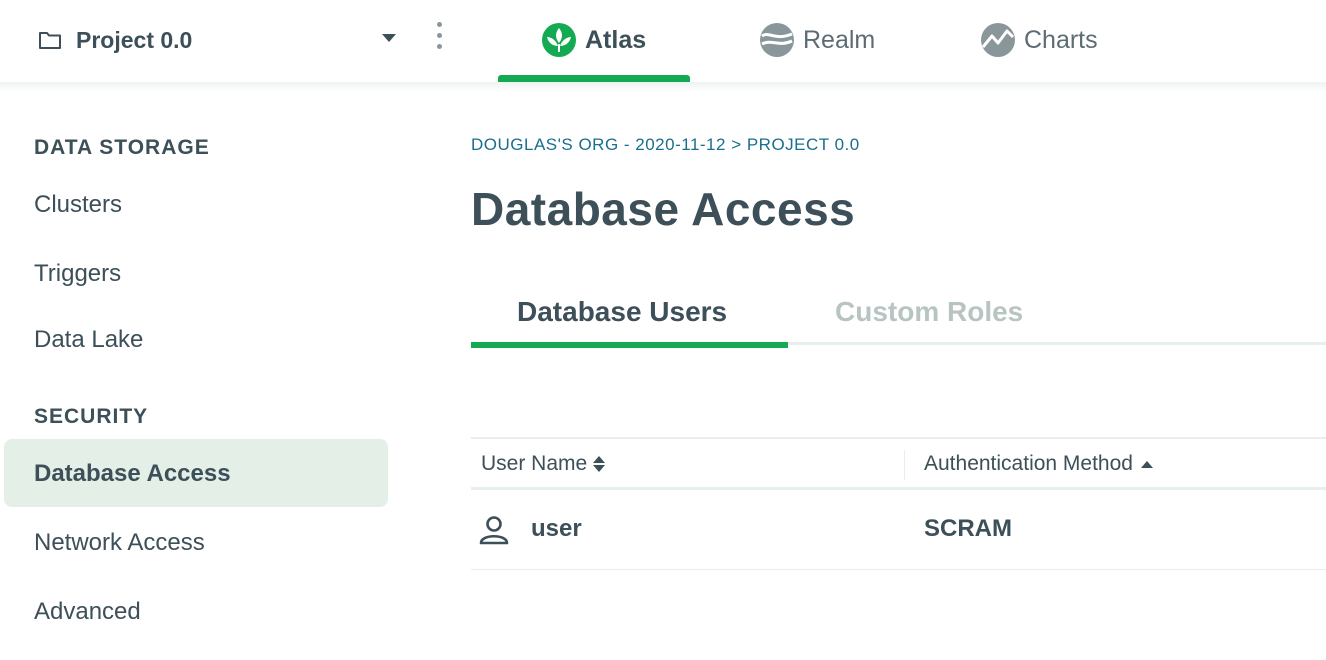 The width and height of the screenshot is (1326, 660). Describe the element at coordinates (77, 274) in the screenshot. I see `sidebar-item-triggers: Triggers` at that location.